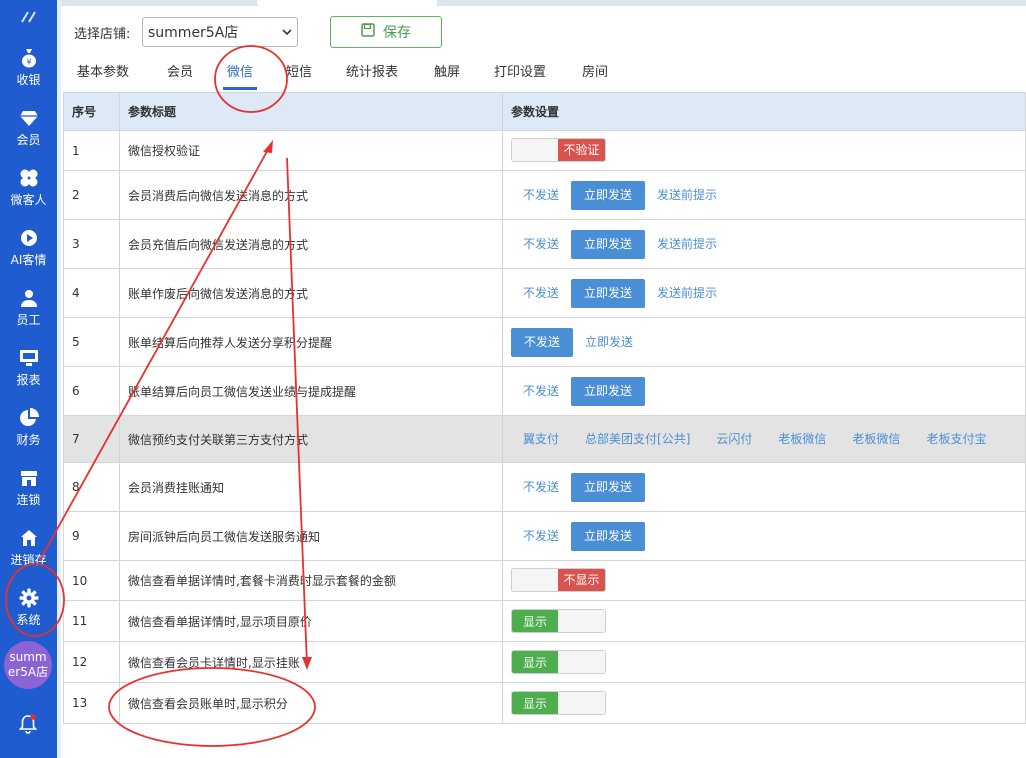 This screenshot has width=1026, height=758. What do you see at coordinates (368, 32) in the screenshot?
I see `save-icon` at bounding box center [368, 32].